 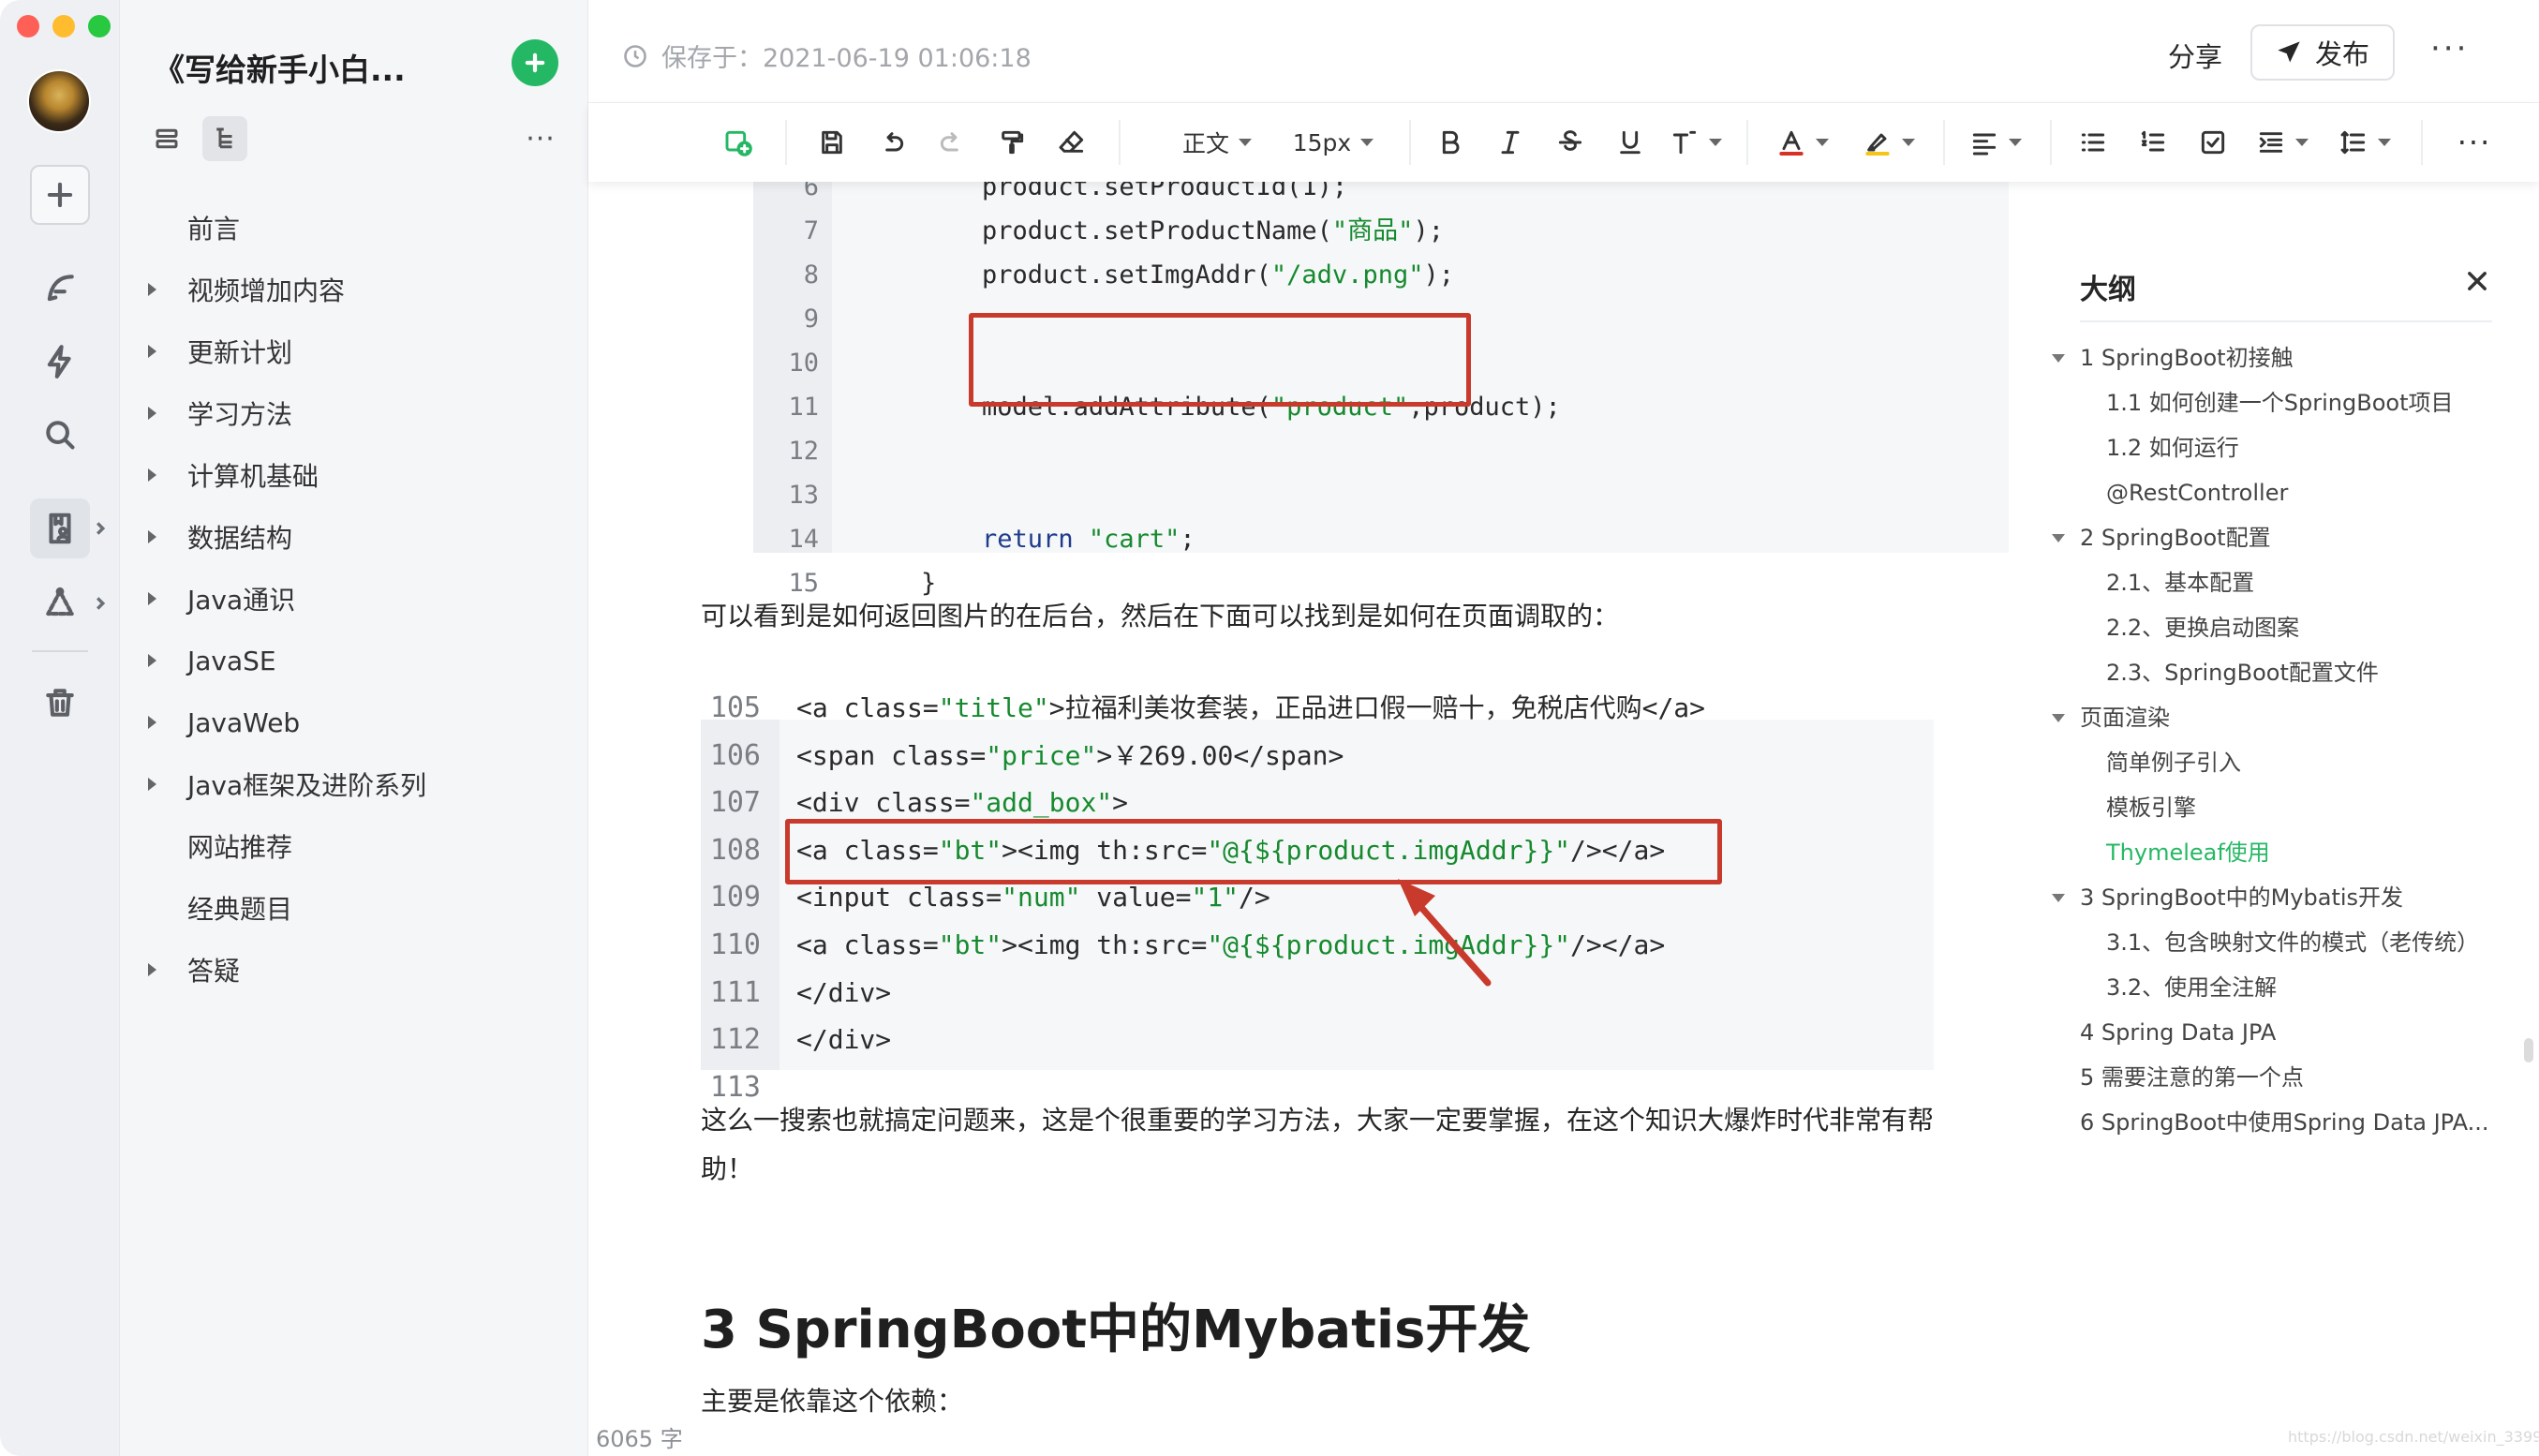 What do you see at coordinates (2173, 357) in the screenshot?
I see `outline-item: 1 SpringBoot初接触` at bounding box center [2173, 357].